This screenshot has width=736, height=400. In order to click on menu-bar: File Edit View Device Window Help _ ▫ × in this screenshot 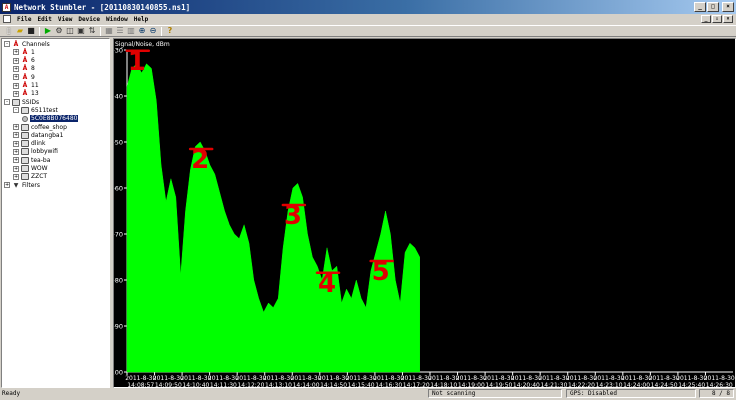, I will do `click(368, 19)`.